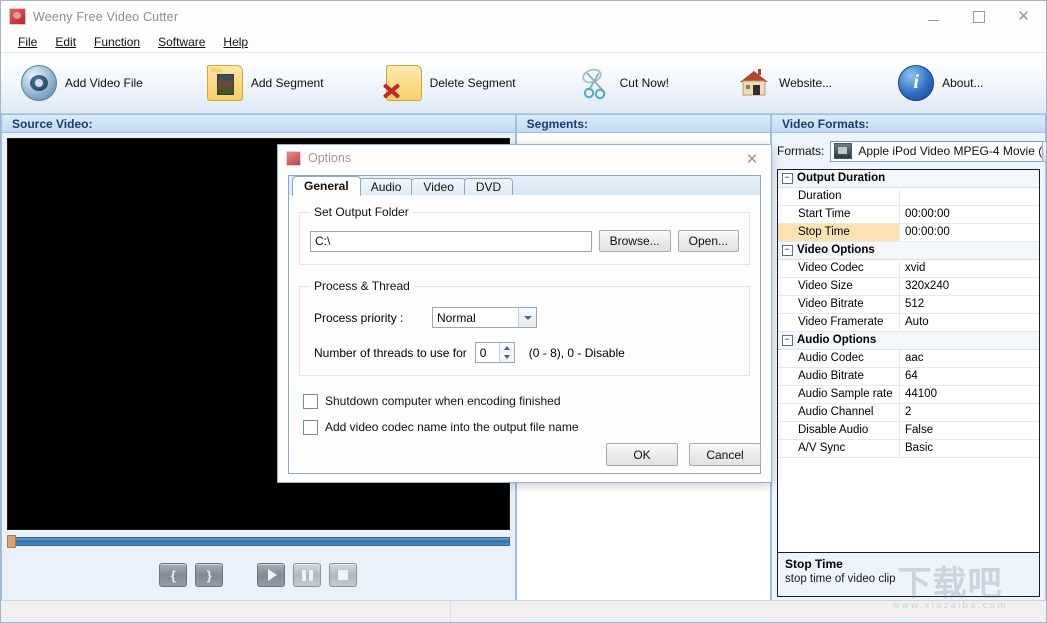 The image size is (1047, 623). I want to click on property-grid-row: Audio Sample rate 44100, so click(908, 395).